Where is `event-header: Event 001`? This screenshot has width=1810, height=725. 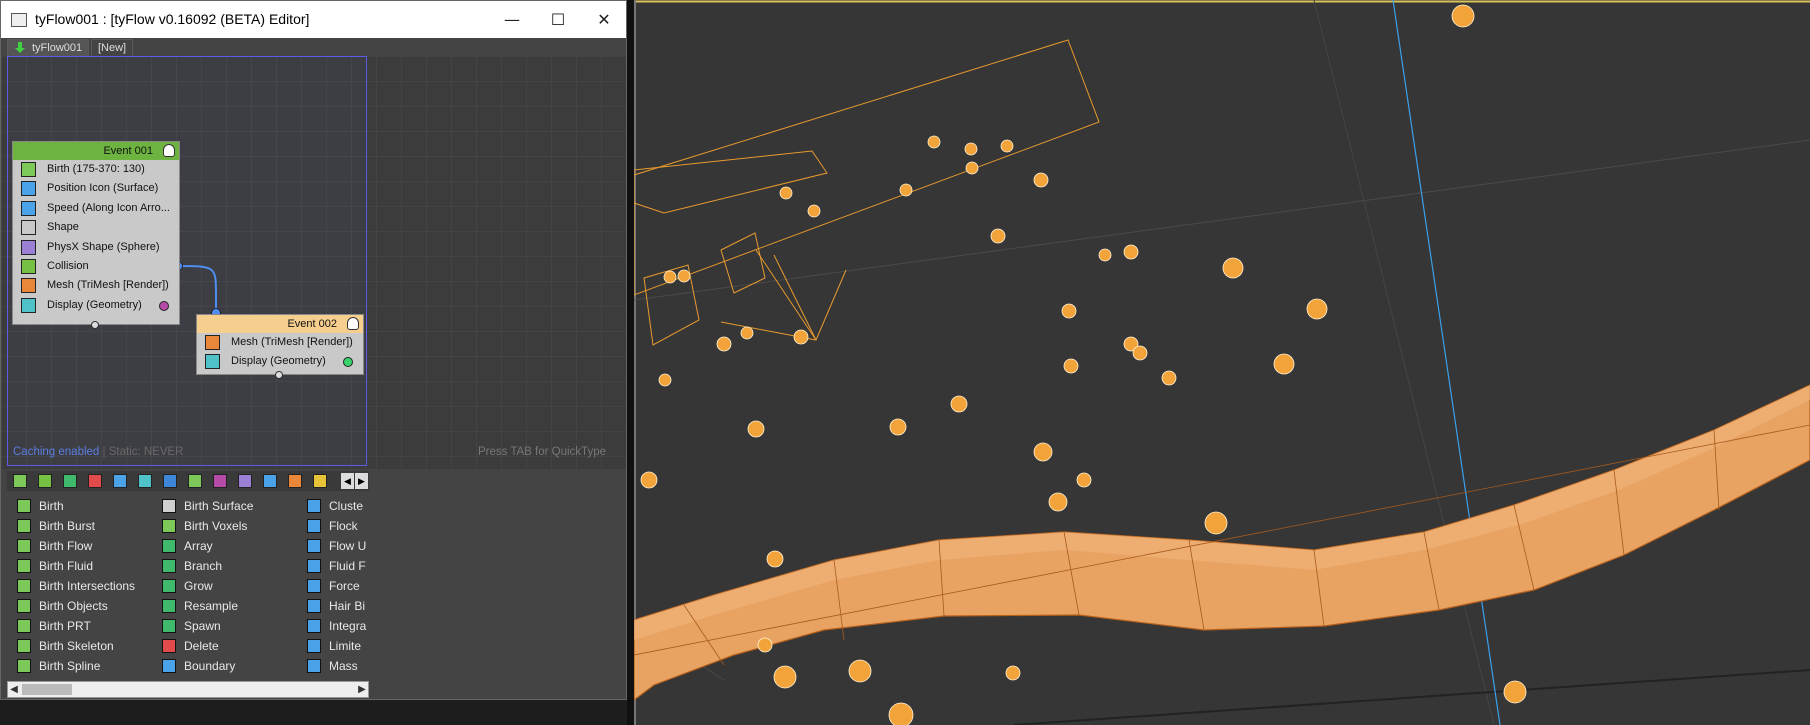 event-header: Event 001 is located at coordinates (96, 151).